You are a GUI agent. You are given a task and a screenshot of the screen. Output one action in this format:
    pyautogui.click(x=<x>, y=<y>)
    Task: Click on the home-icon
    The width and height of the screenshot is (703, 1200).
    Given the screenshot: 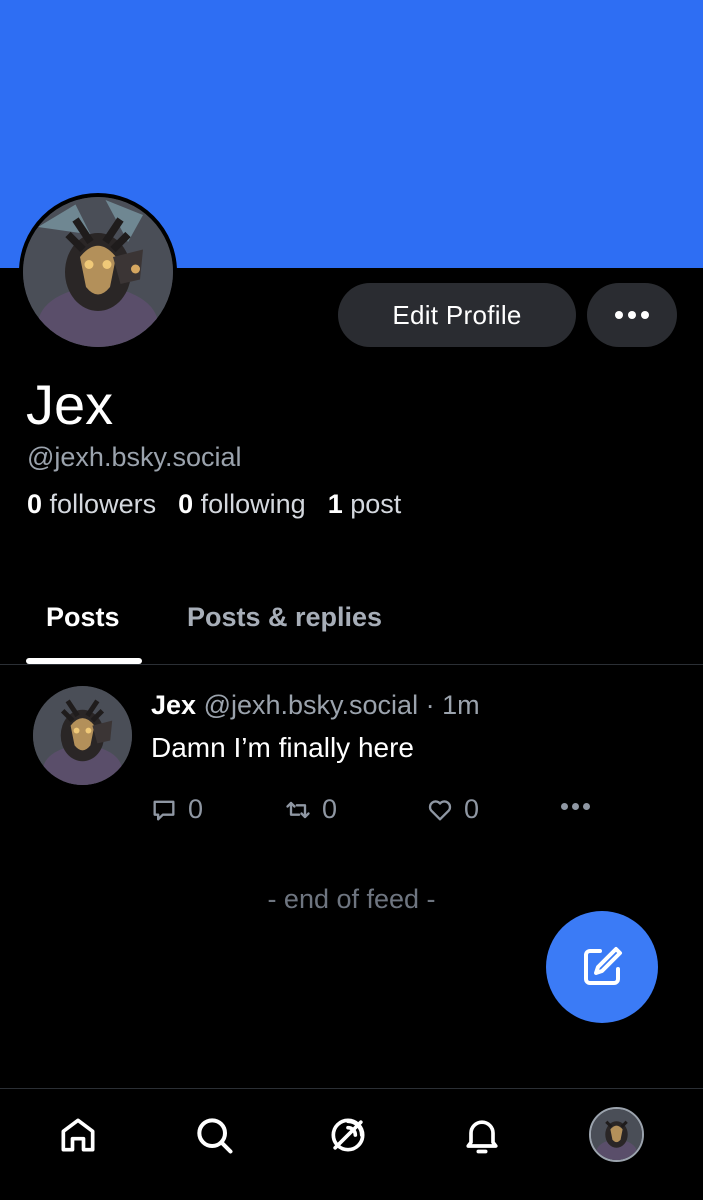 What is the action you would take?
    pyautogui.click(x=78, y=1135)
    